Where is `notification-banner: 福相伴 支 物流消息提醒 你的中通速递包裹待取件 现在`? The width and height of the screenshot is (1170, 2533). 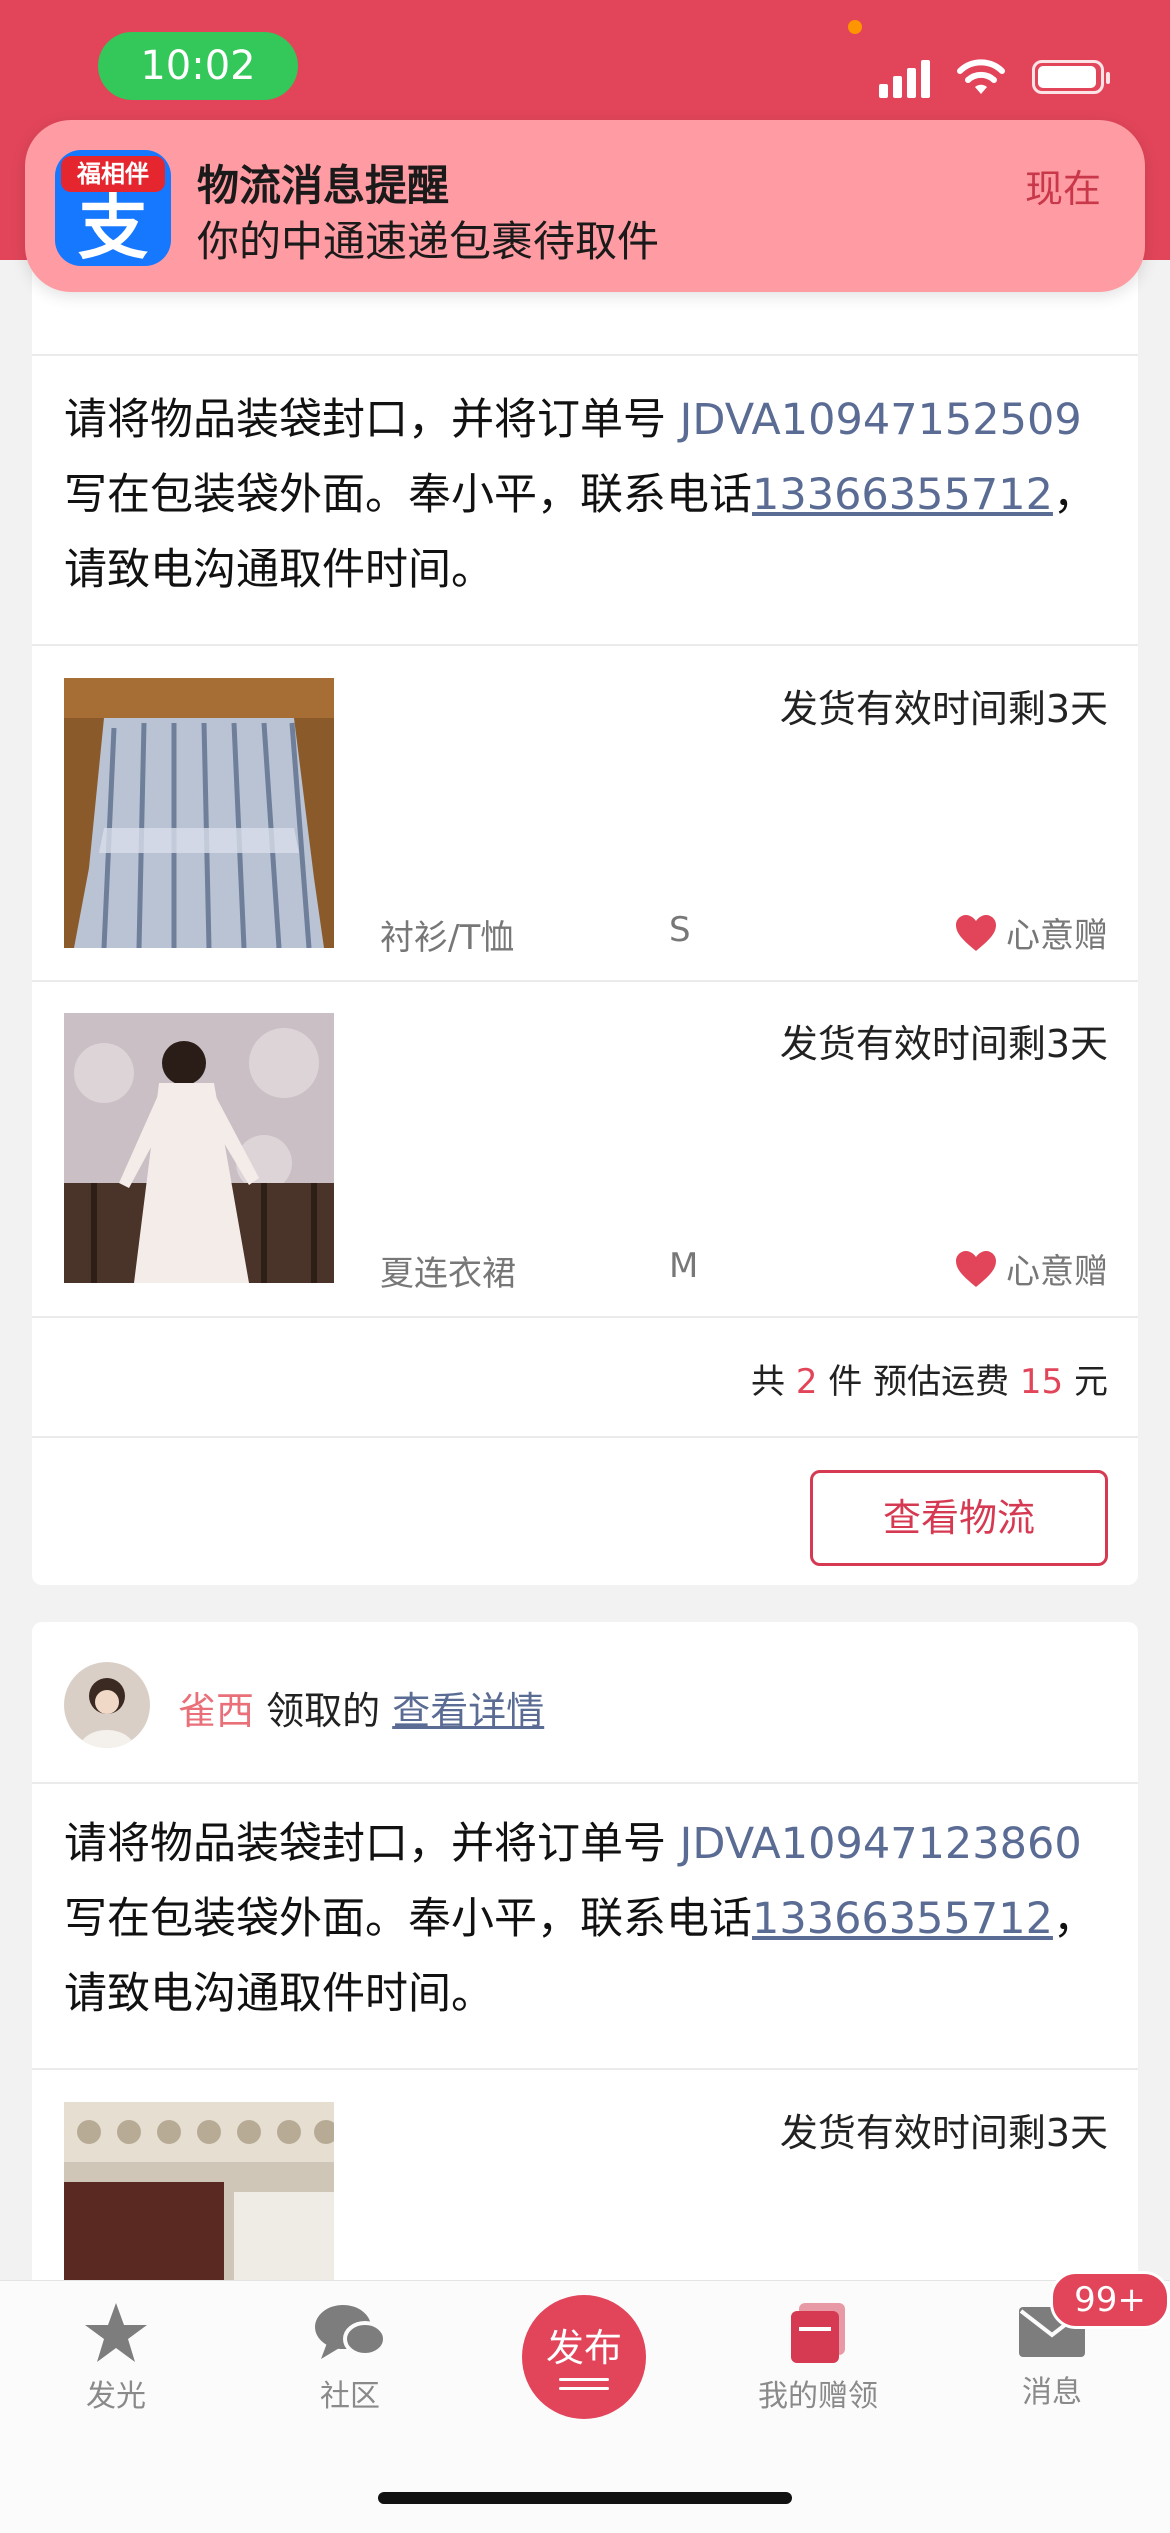
notification-banner: 福相伴 支 物流消息提醒 你的中通速递包裹待取件 现在 is located at coordinates (585, 206).